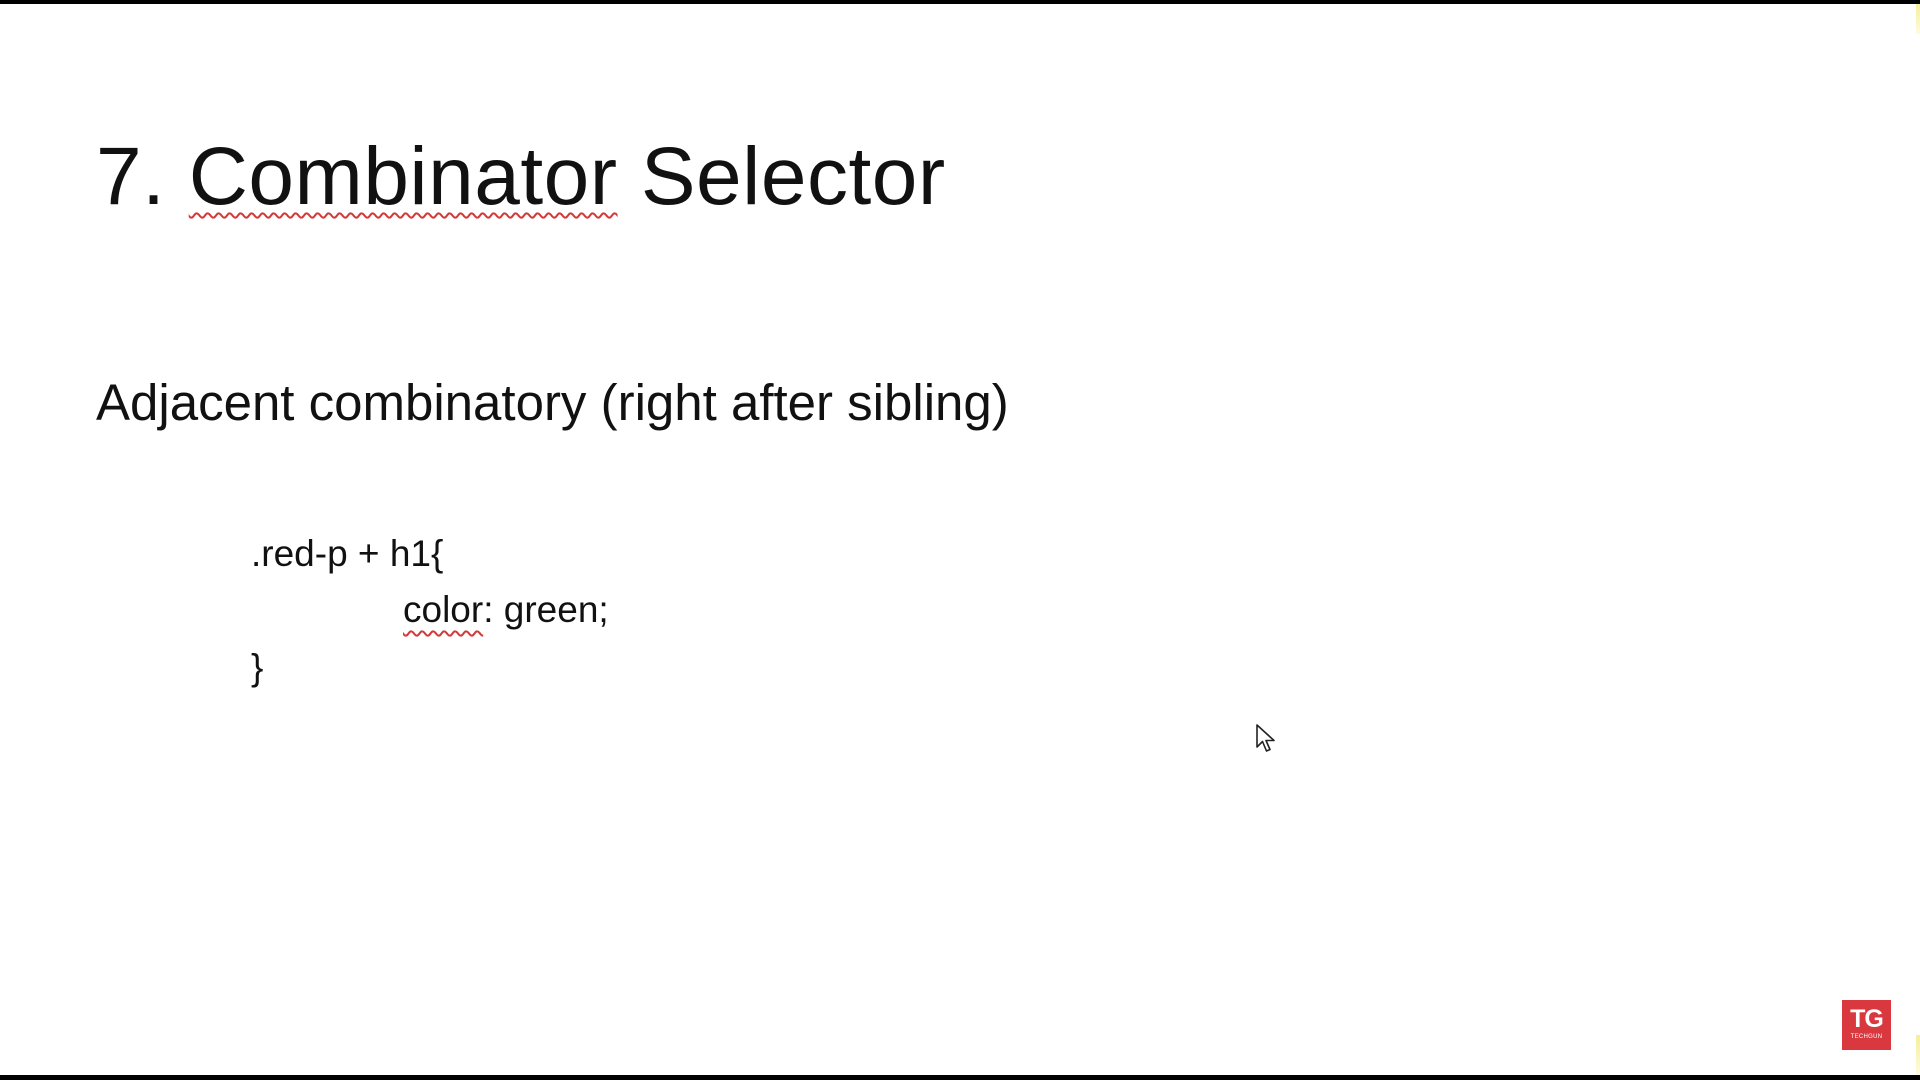 This screenshot has height=1080, width=1920. What do you see at coordinates (1918, 19) in the screenshot?
I see `edge-glow-top` at bounding box center [1918, 19].